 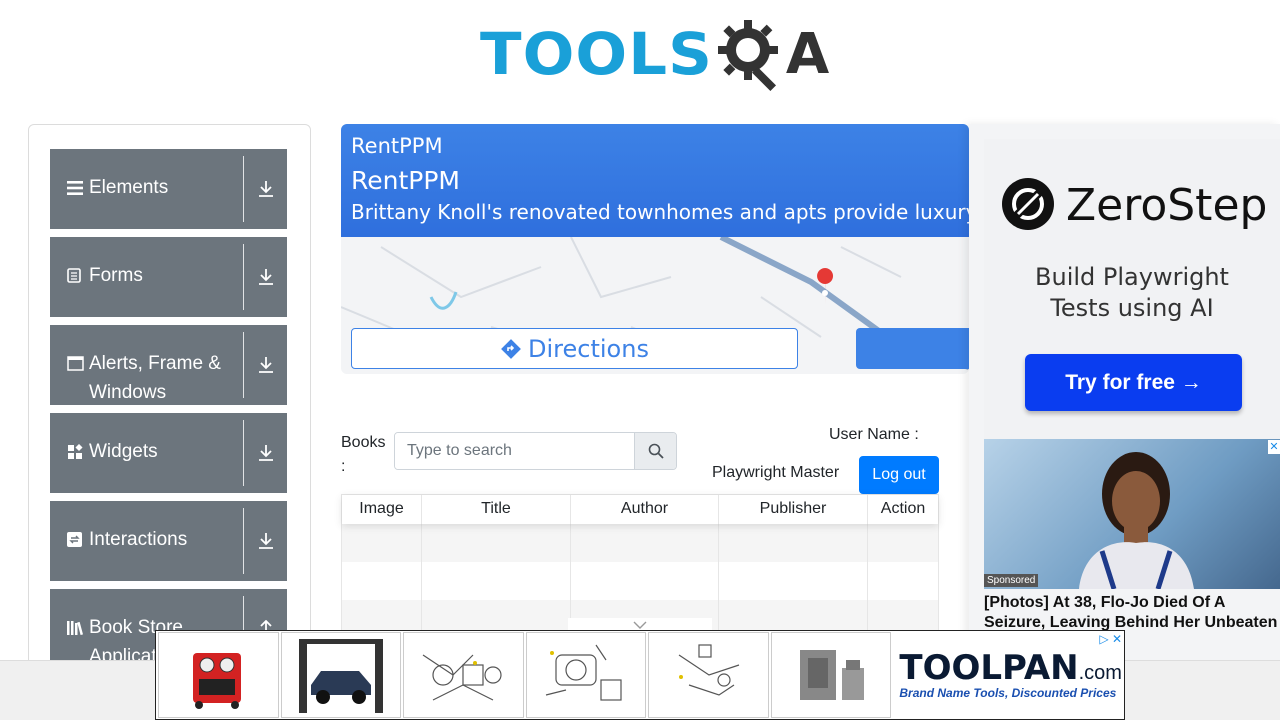 What do you see at coordinates (76, 627) in the screenshot?
I see `books-icon` at bounding box center [76, 627].